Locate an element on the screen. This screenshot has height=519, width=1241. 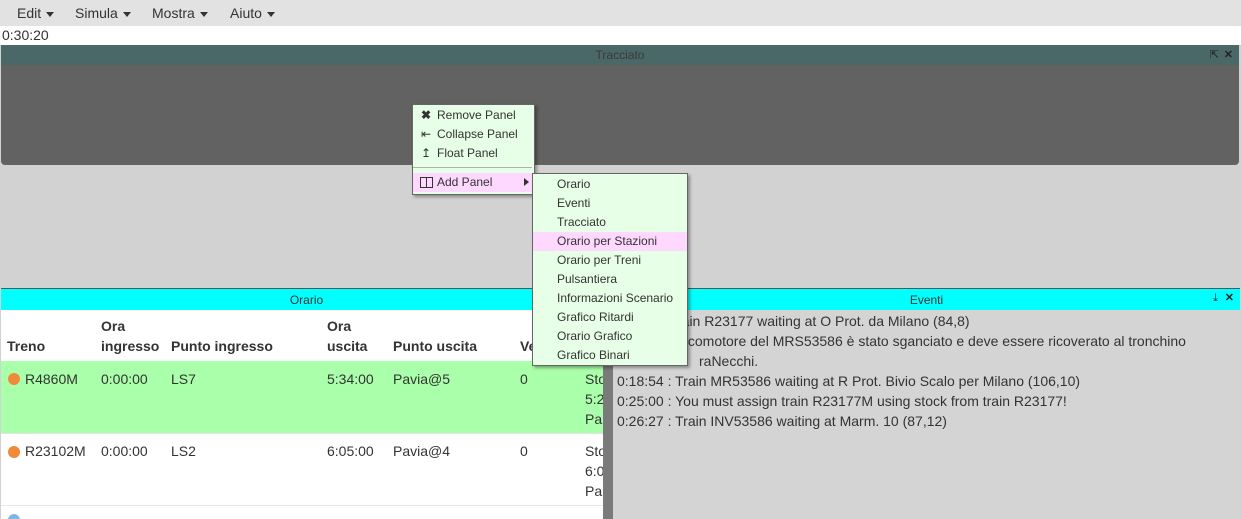
close-icon: ✖ is located at coordinates (426, 115).